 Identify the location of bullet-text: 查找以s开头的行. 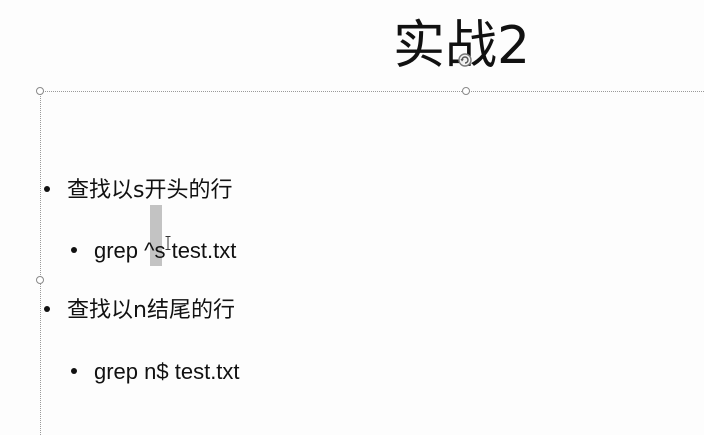
(149, 190).